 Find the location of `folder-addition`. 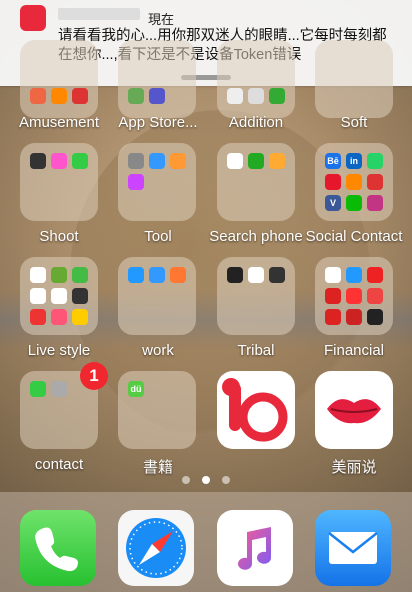

folder-addition is located at coordinates (256, 79).